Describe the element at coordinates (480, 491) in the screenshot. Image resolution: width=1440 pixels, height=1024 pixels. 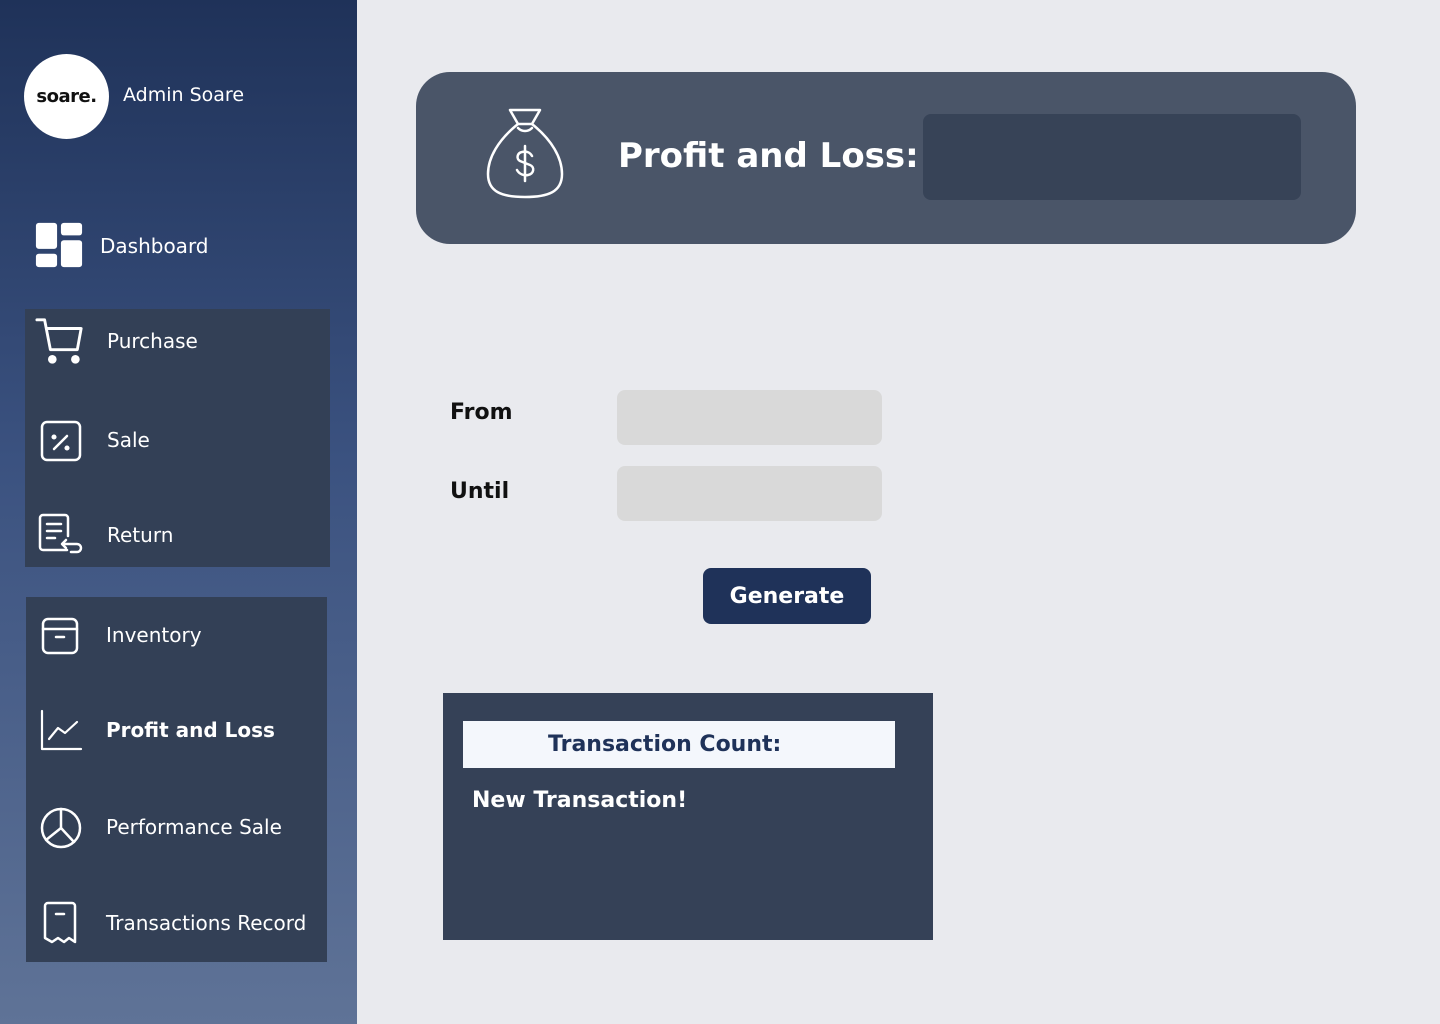
I see `until-label: Until` at that location.